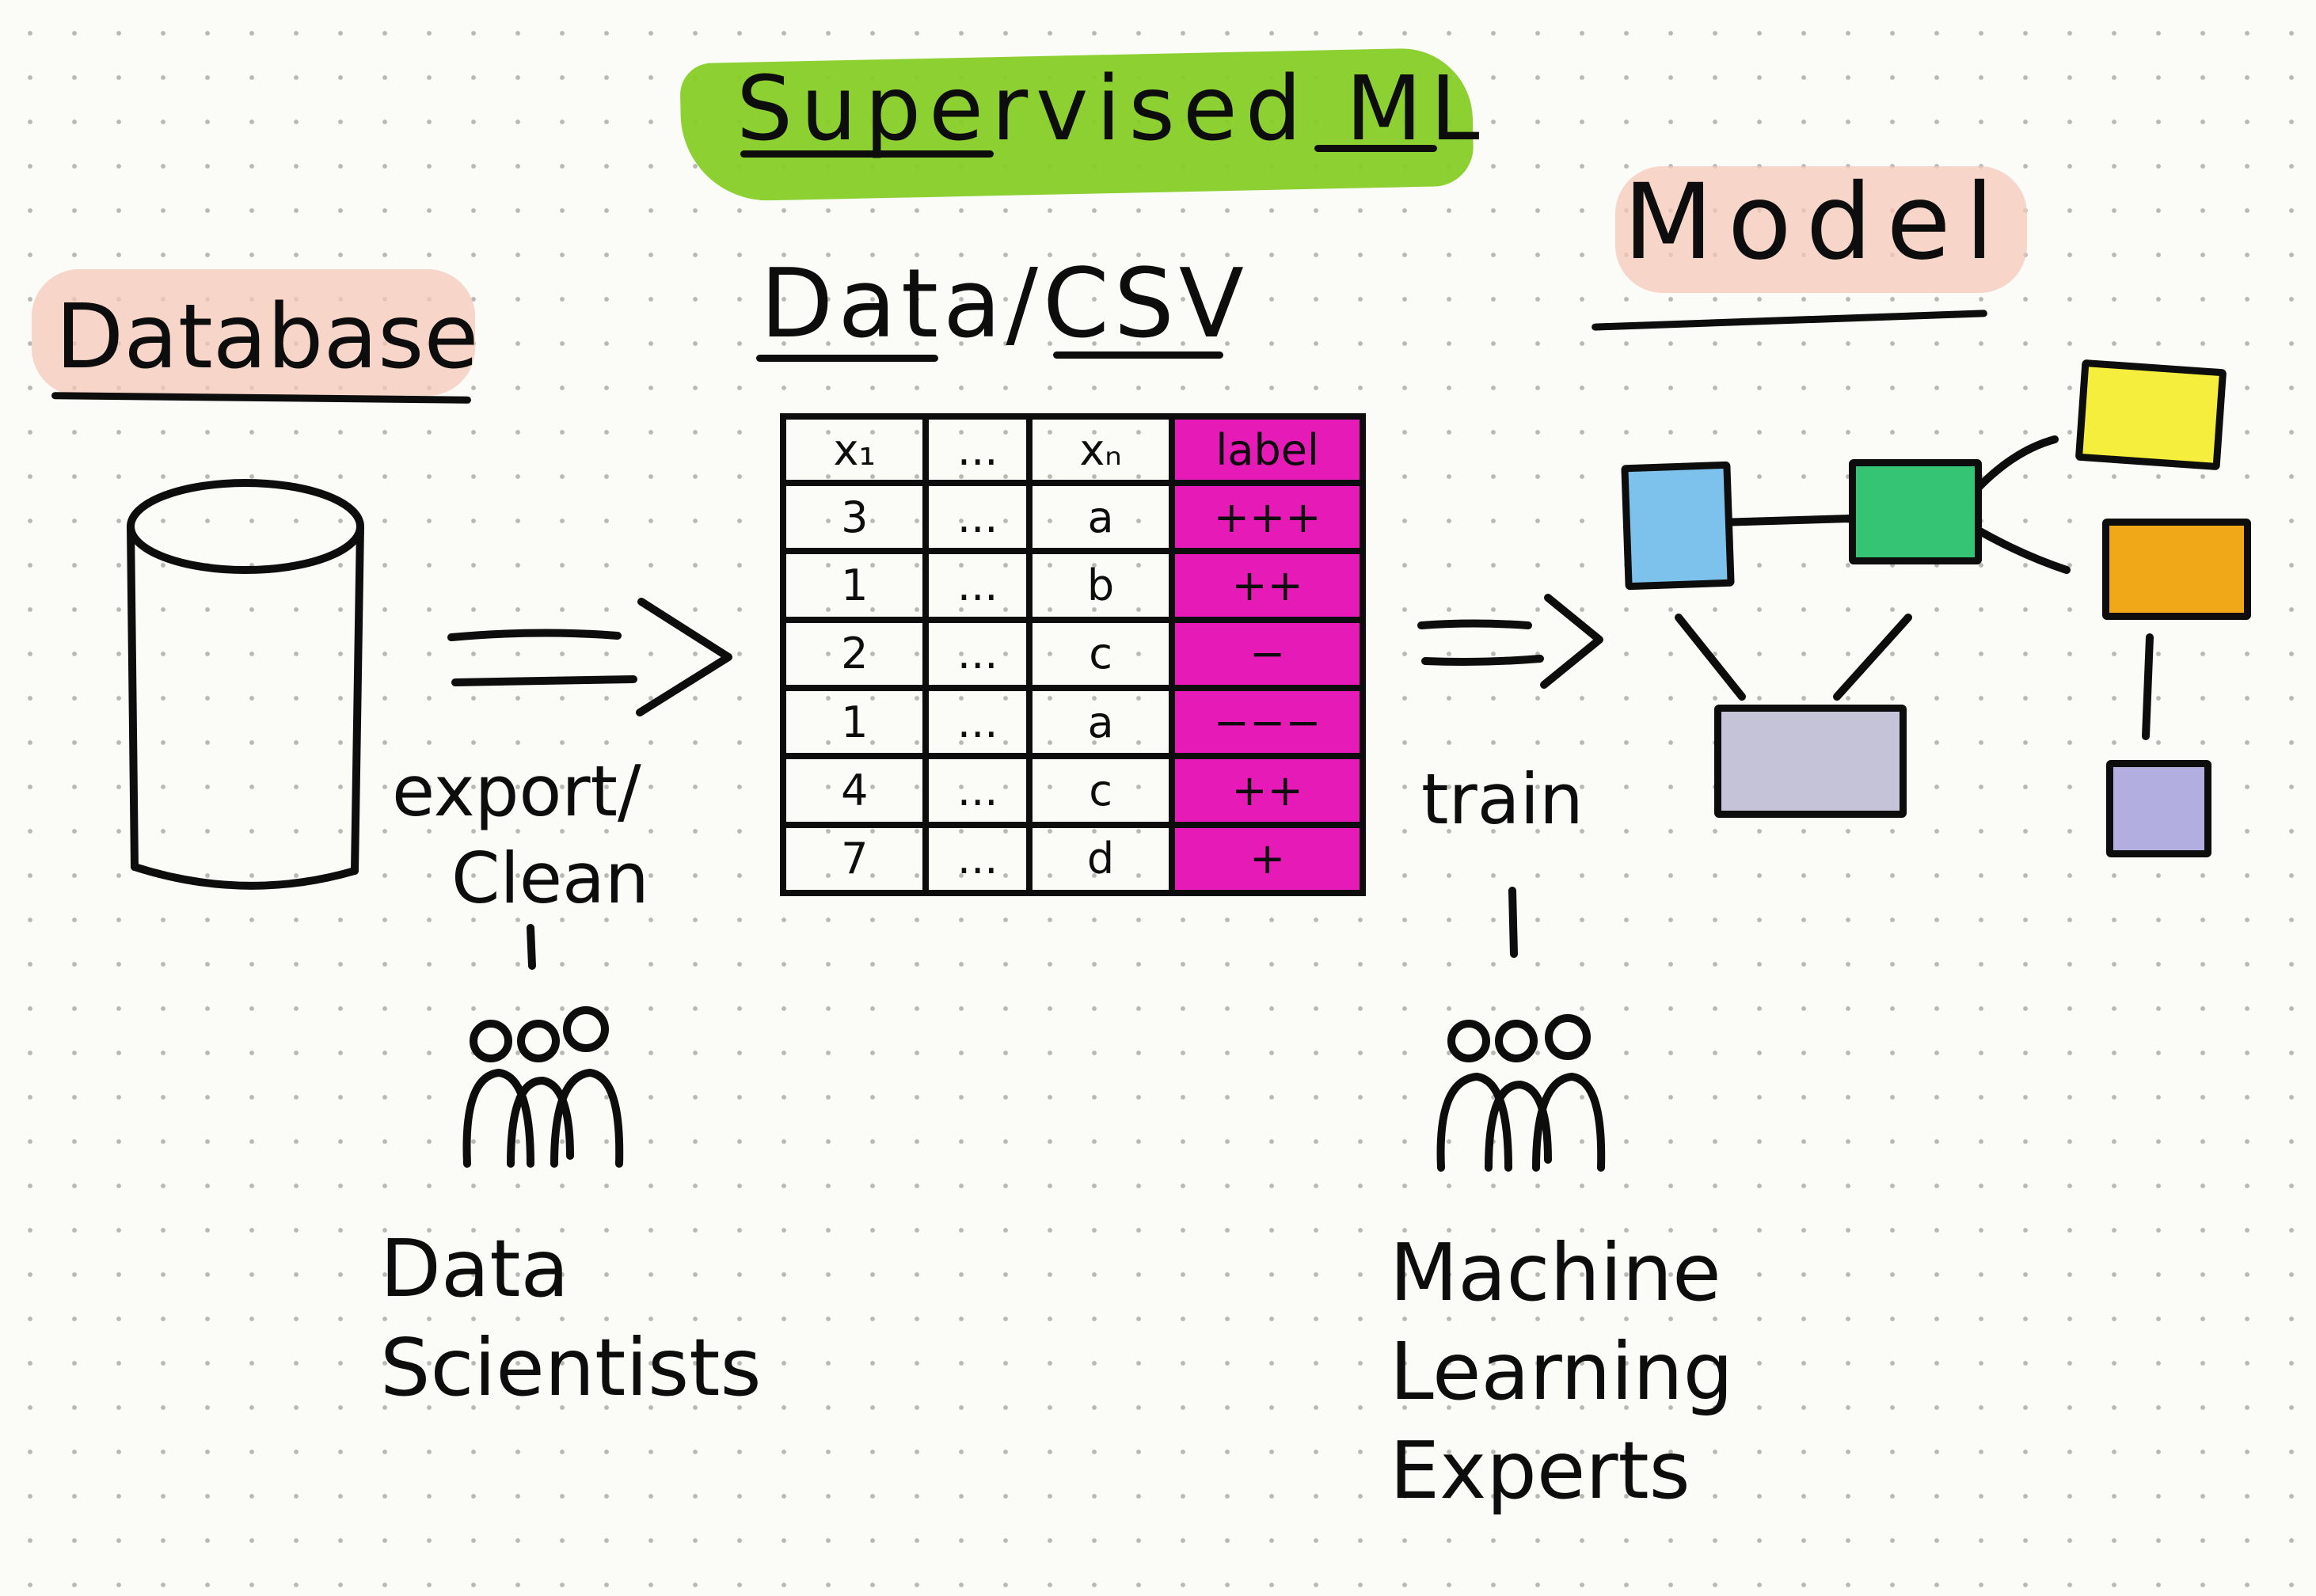 This screenshot has height=1596, width=2316. I want to click on table-header-row: x₁ ... xₙ label, so click(1072, 449).